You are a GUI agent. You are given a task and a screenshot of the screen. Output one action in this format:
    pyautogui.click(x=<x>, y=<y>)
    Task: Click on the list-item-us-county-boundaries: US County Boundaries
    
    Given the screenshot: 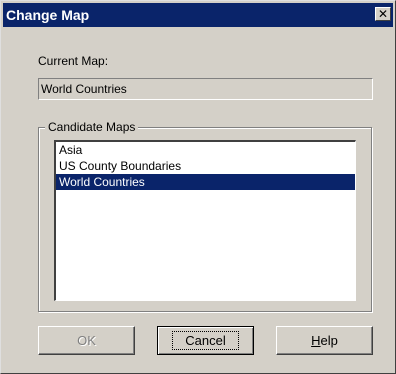 What is the action you would take?
    pyautogui.click(x=205, y=166)
    